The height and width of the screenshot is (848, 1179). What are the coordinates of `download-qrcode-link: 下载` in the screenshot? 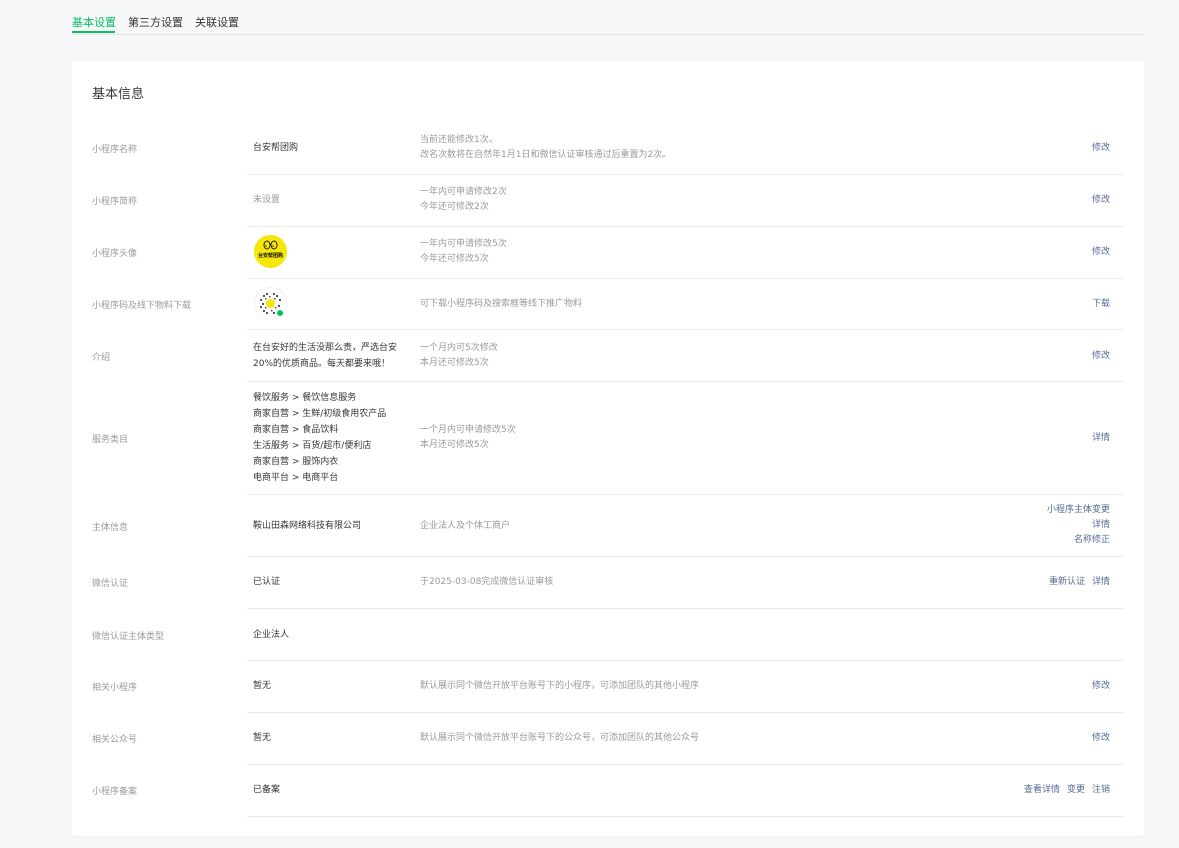 It's located at (1101, 304).